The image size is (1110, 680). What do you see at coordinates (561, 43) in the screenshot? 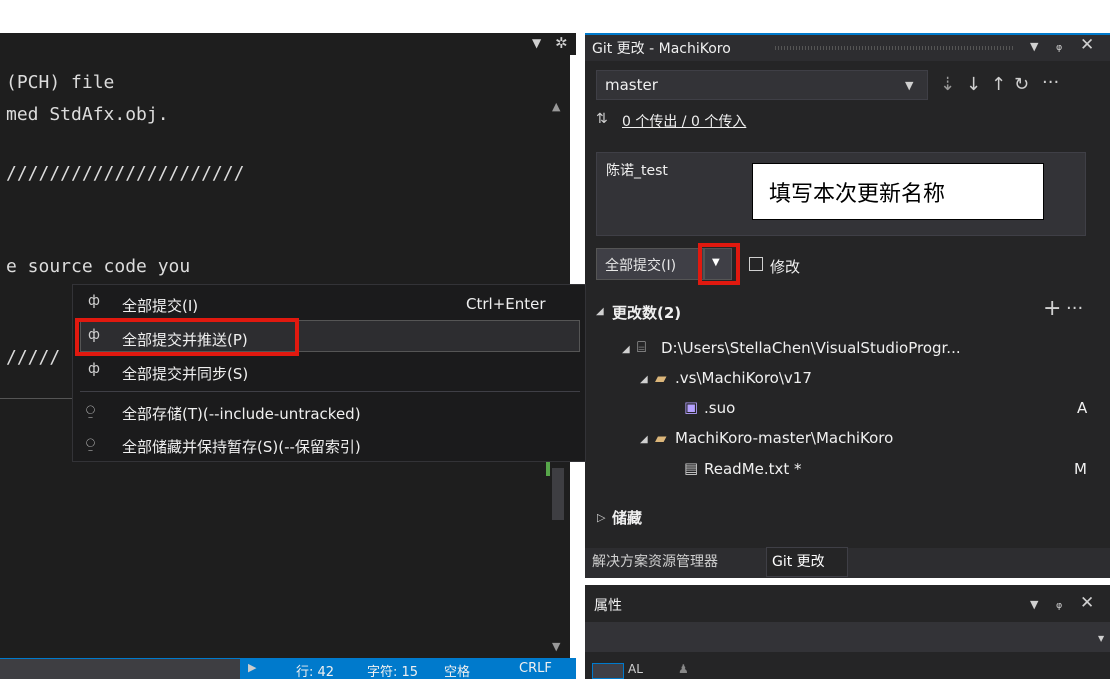
I see `gear-icon: ✲` at bounding box center [561, 43].